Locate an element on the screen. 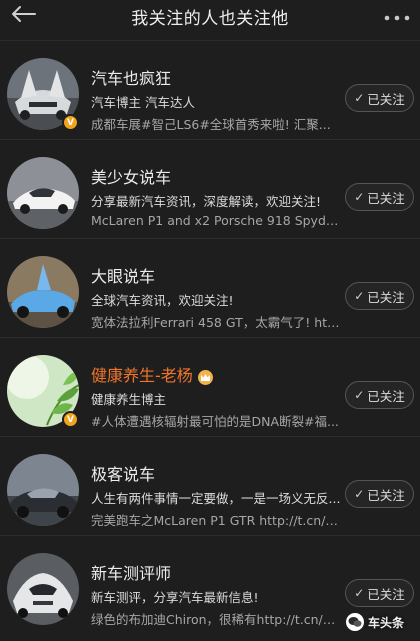 This screenshot has height=641, width=420. user-bio: 汽车博主 汽车达人 is located at coordinates (143, 102).